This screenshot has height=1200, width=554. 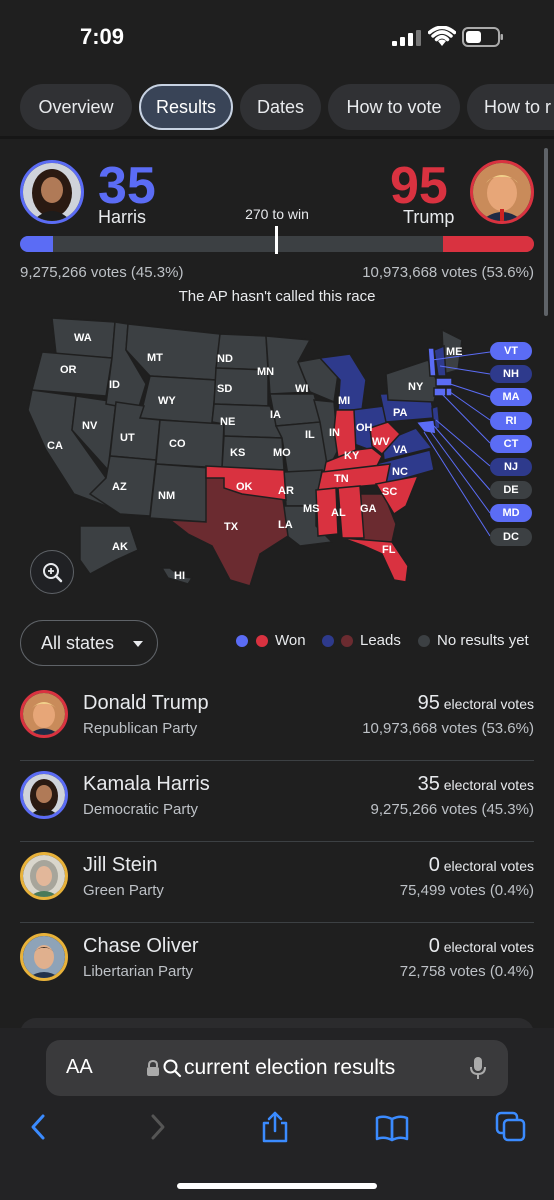 I want to click on trump-progress-fill, so click(x=488, y=244).